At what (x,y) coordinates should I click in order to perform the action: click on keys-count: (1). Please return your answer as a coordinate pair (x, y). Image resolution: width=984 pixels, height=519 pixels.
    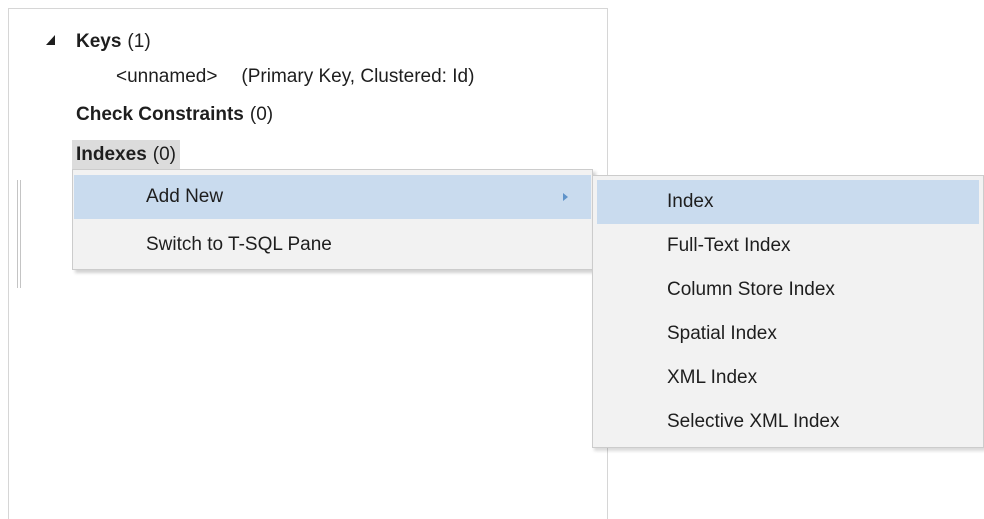
    Looking at the image, I should click on (139, 41).